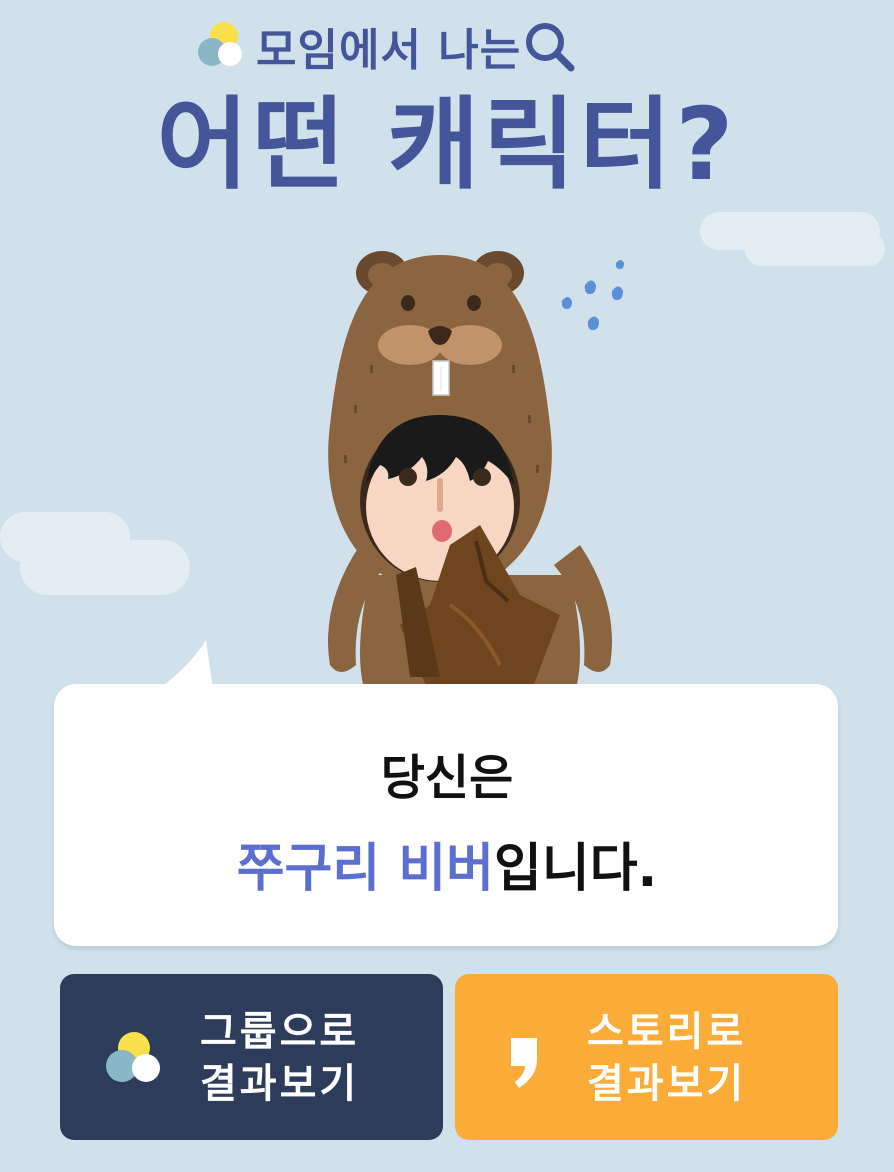 The width and height of the screenshot is (894, 1172). I want to click on beaver-character-illustration, so click(476, 473).